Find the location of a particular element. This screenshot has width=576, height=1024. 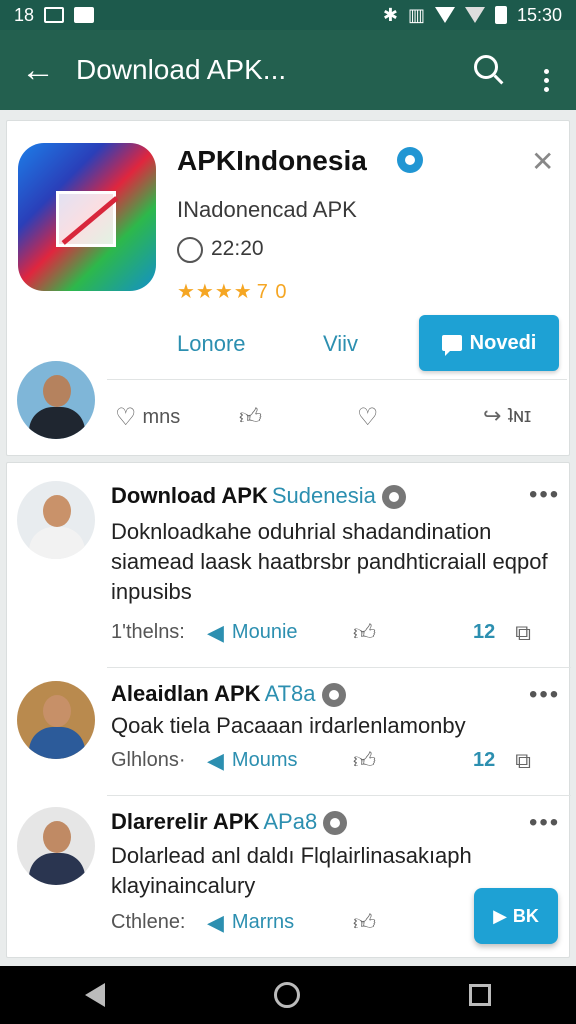

post-author: Download APK is located at coordinates (189, 495).